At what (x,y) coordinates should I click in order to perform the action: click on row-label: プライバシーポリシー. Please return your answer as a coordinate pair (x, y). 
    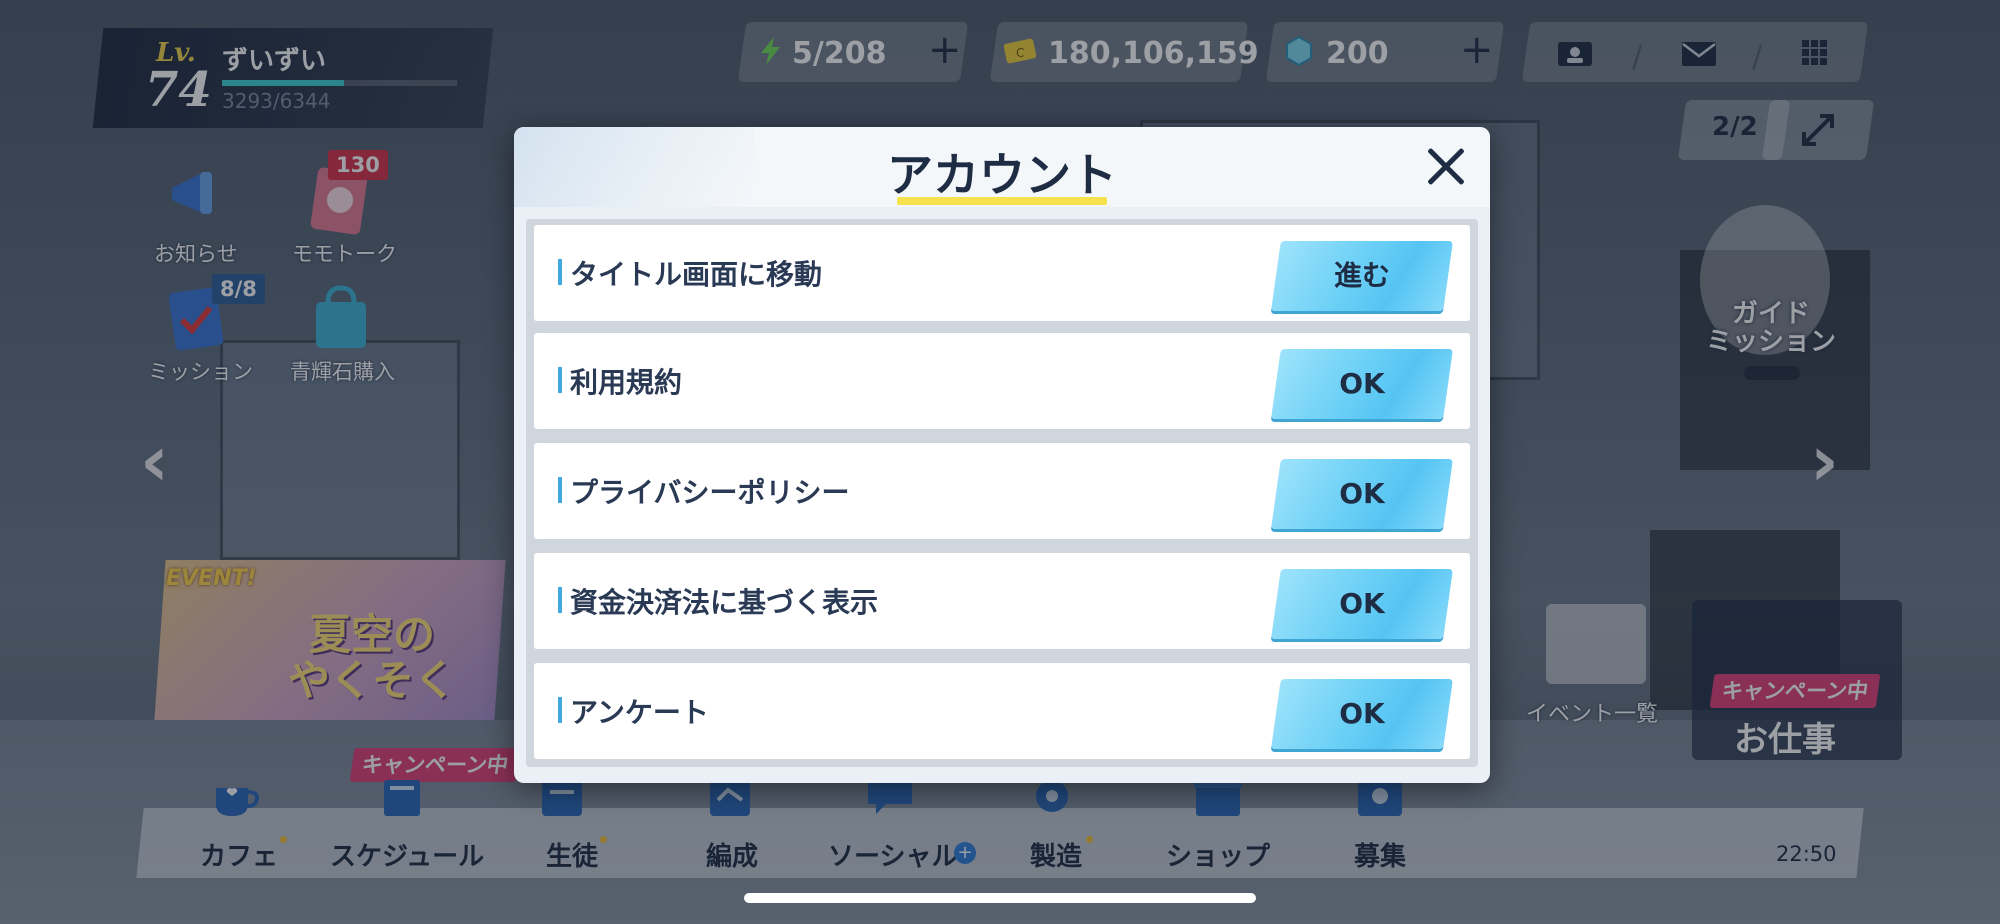
    Looking at the image, I should click on (710, 492).